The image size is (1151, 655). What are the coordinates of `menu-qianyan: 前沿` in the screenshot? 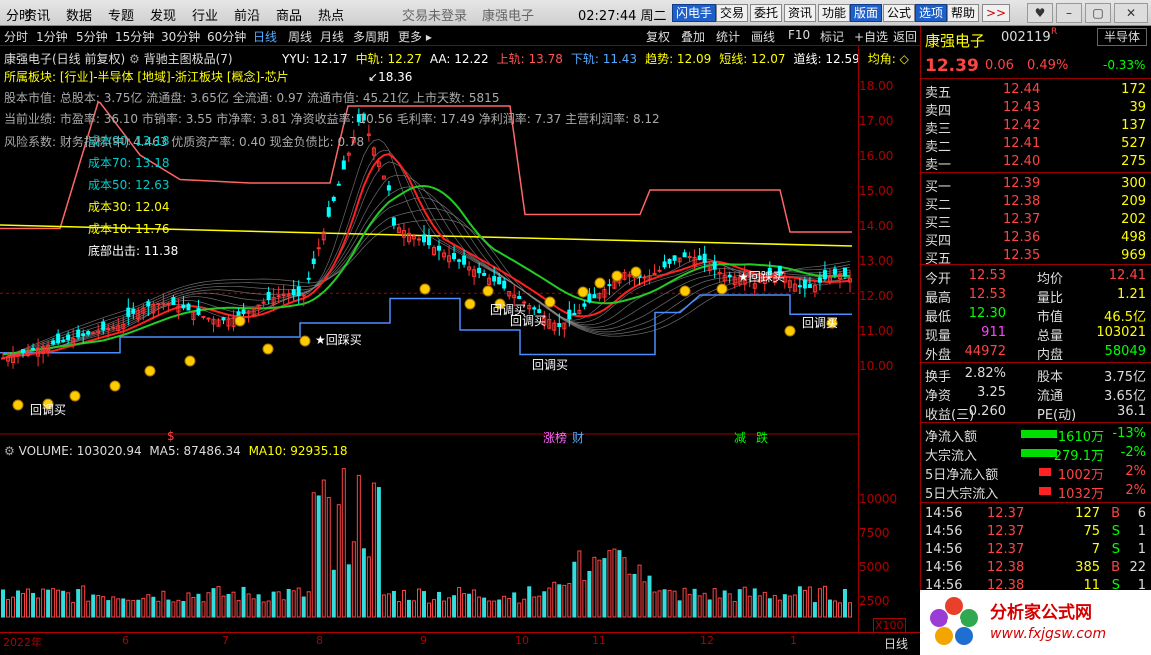 It's located at (247, 14).